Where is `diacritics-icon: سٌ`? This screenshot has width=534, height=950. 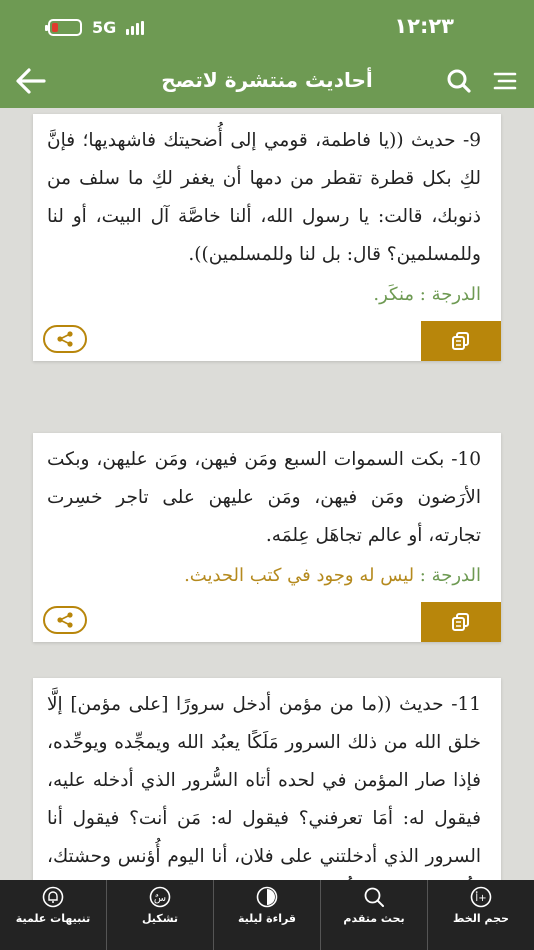 diacritics-icon: سٌ is located at coordinates (160, 897).